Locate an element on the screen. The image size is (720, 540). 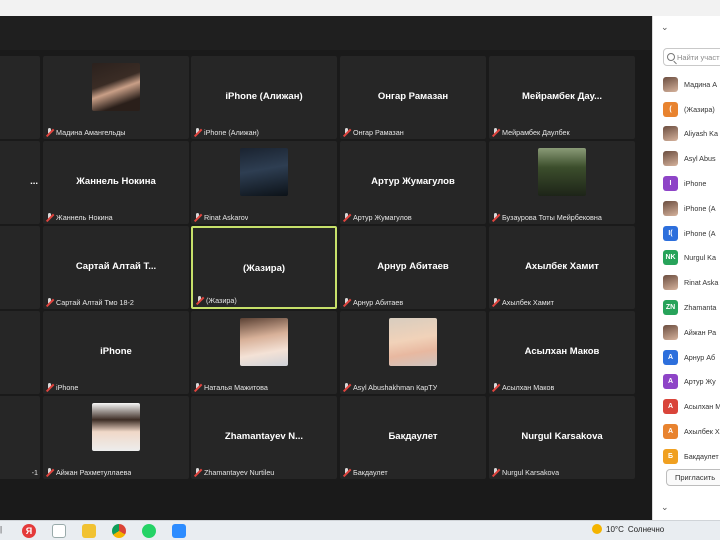
video-tile: iPhone iPhone is located at coordinates (116, 352).